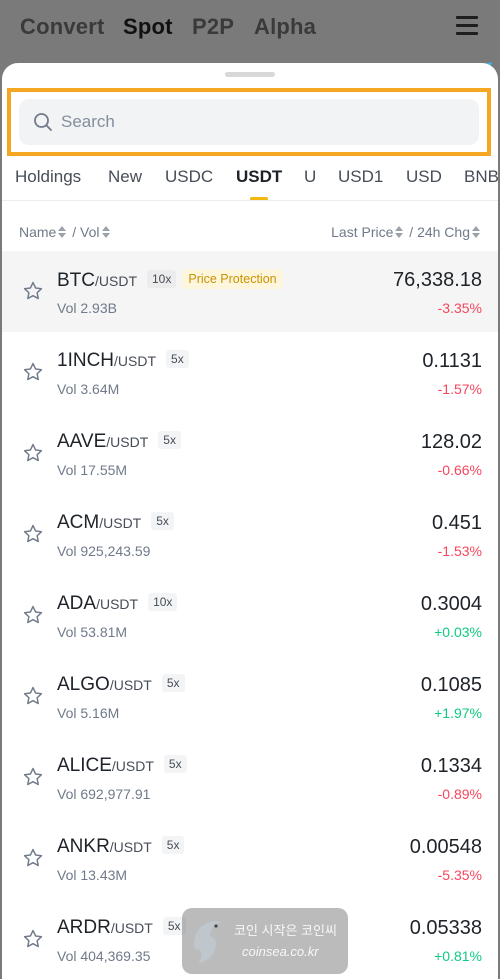 This screenshot has height=979, width=500. I want to click on market-row: 1INCH/USDT 5x Vol 3.64M 0.1131 -1.57%, so click(250, 372).